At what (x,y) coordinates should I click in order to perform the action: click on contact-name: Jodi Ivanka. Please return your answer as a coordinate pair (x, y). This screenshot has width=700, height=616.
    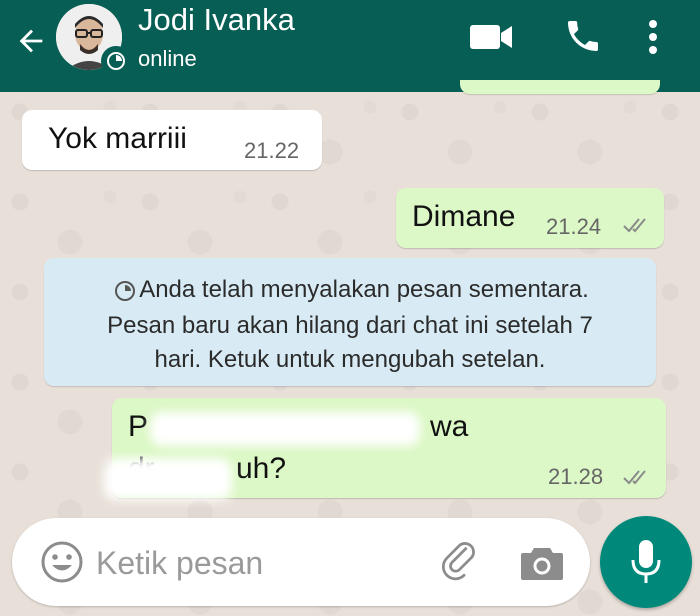
    Looking at the image, I should click on (216, 20).